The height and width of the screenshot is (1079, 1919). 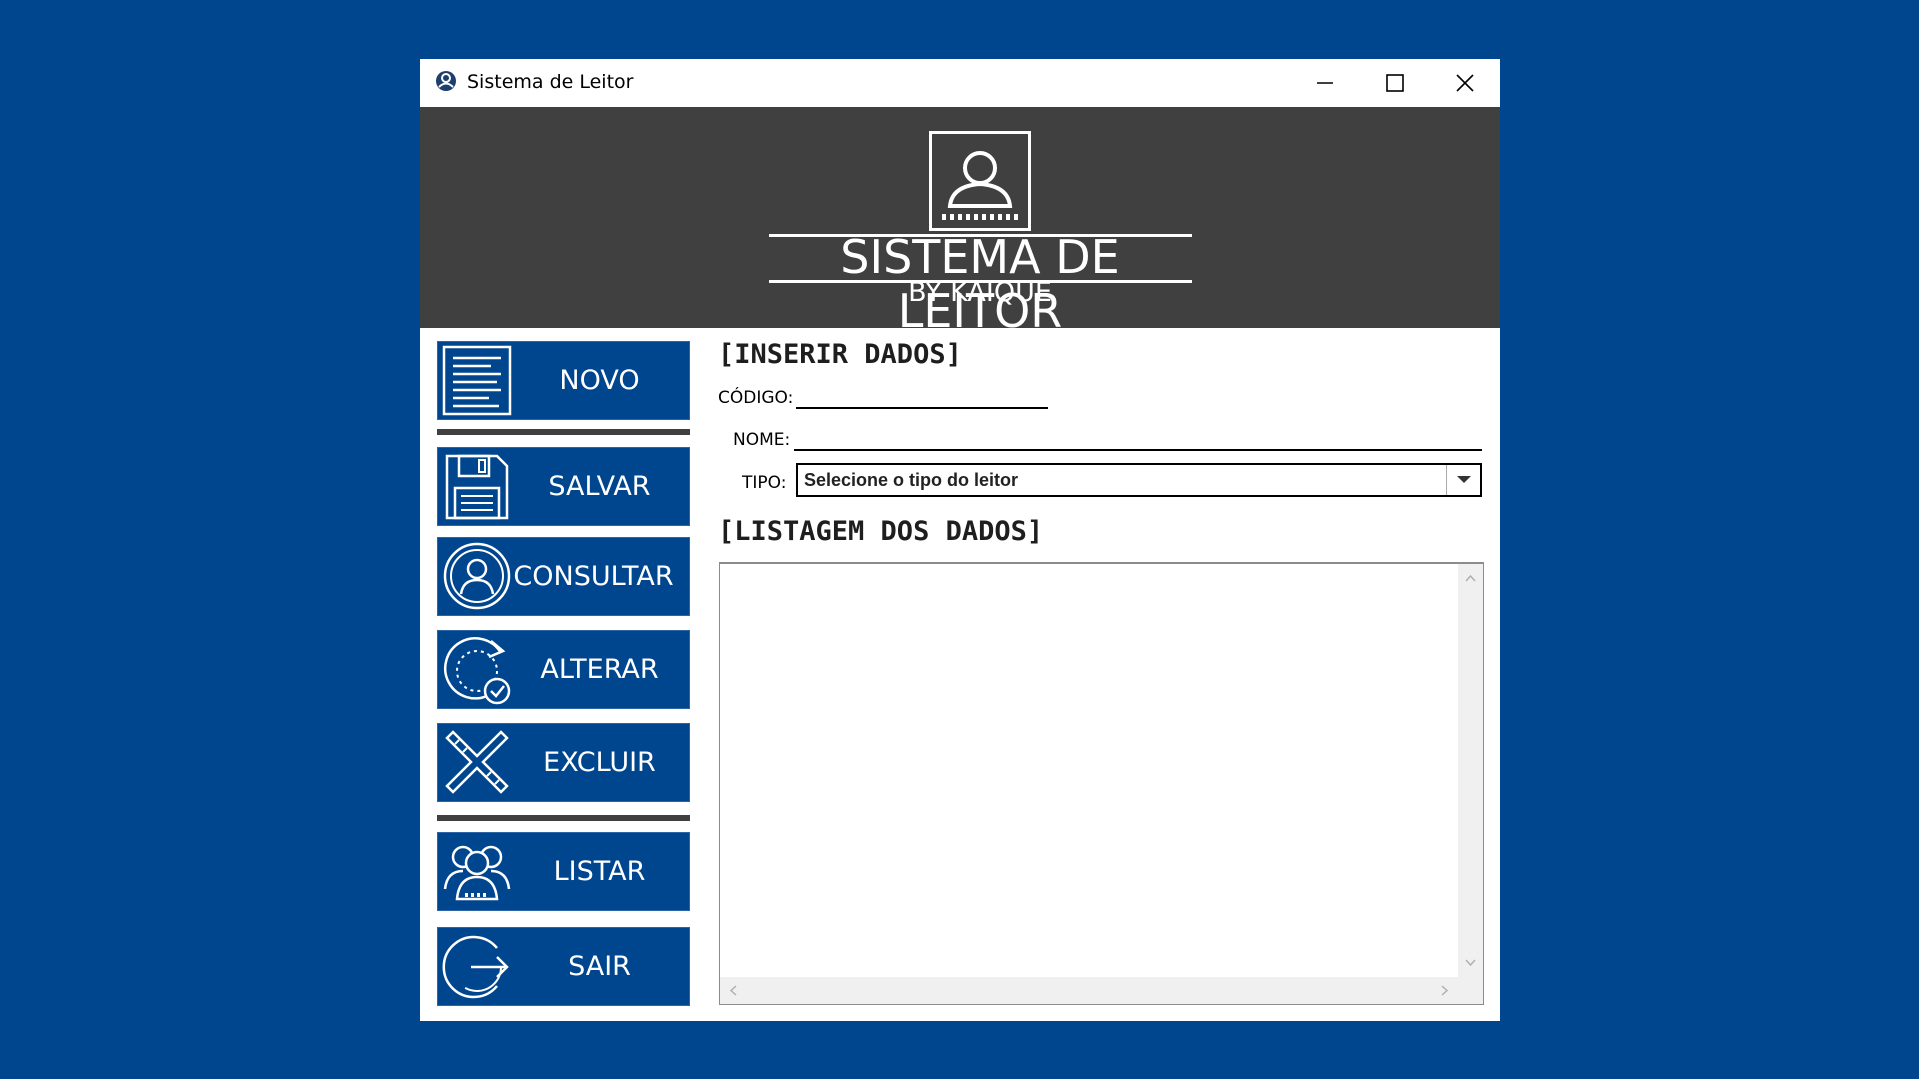 I want to click on exit-arrow-icon, so click(x=475, y=967).